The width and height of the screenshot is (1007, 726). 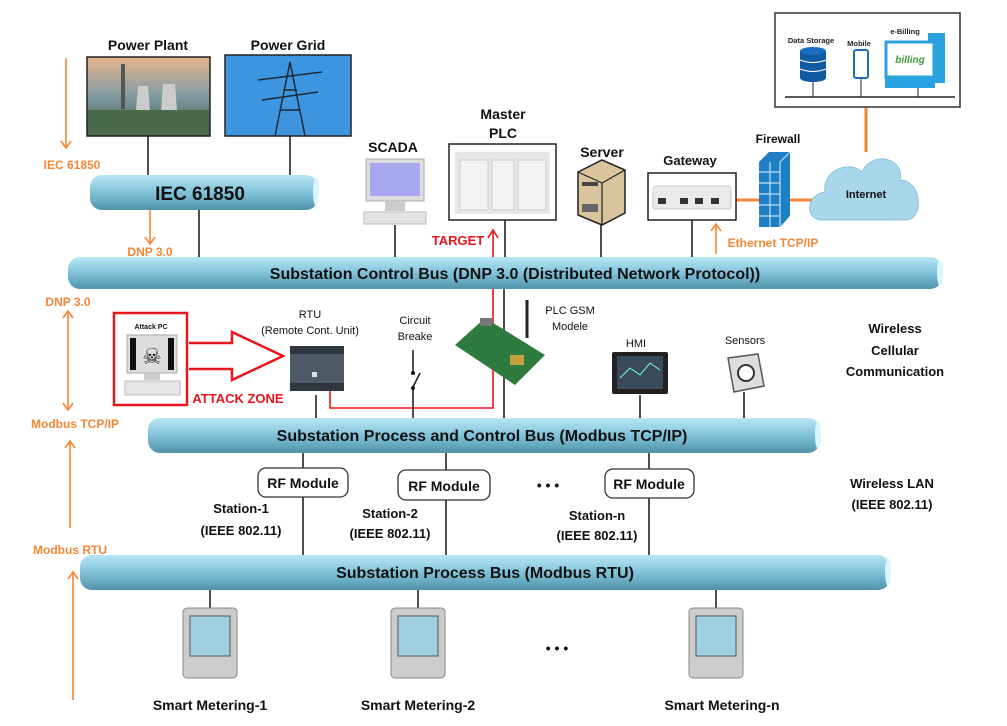 I want to click on label-modbus-rtu: Modbus RTU, so click(x=70, y=550).